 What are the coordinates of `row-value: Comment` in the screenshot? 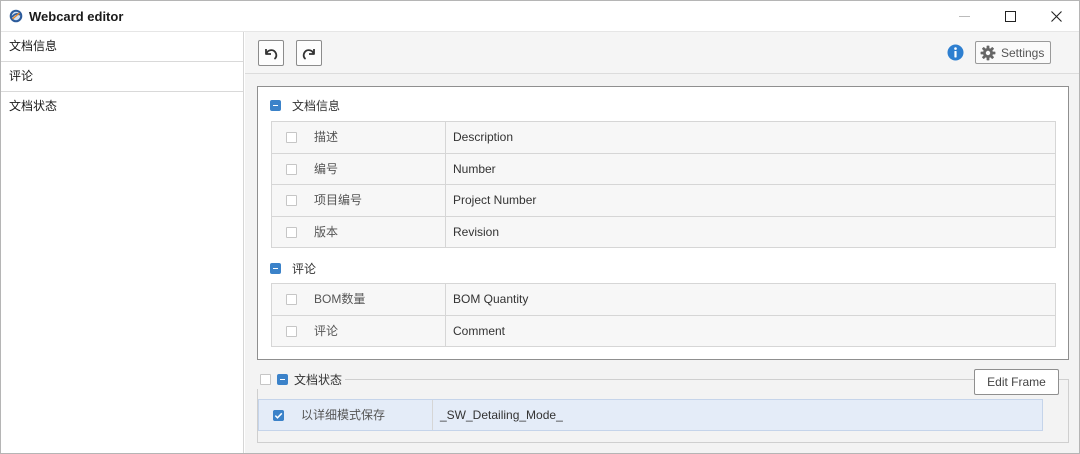 It's located at (479, 330).